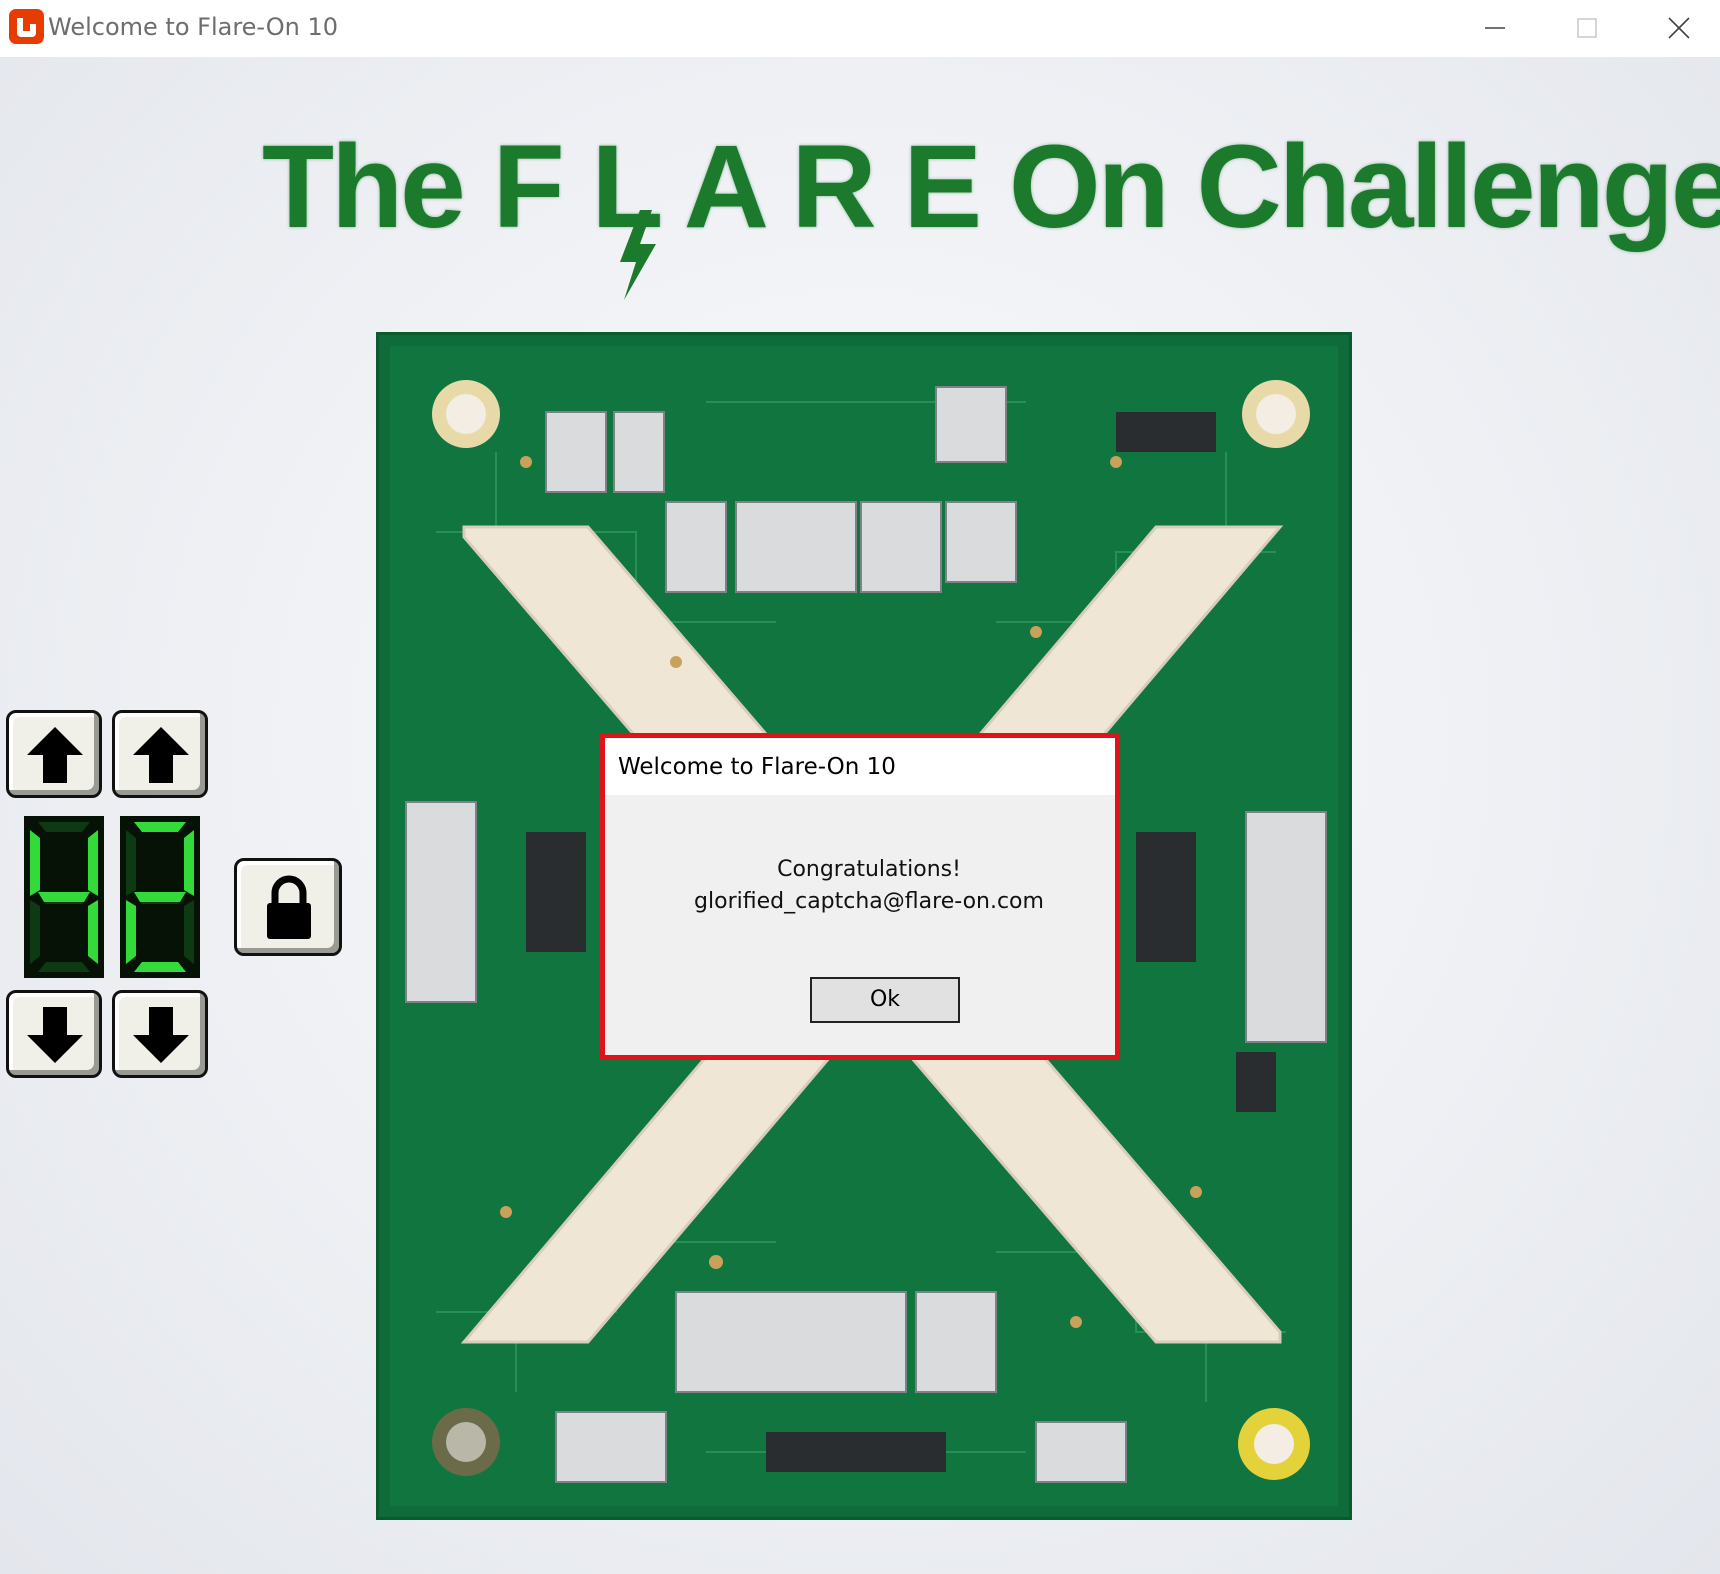  I want to click on monogame-logo-icon, so click(26, 26).